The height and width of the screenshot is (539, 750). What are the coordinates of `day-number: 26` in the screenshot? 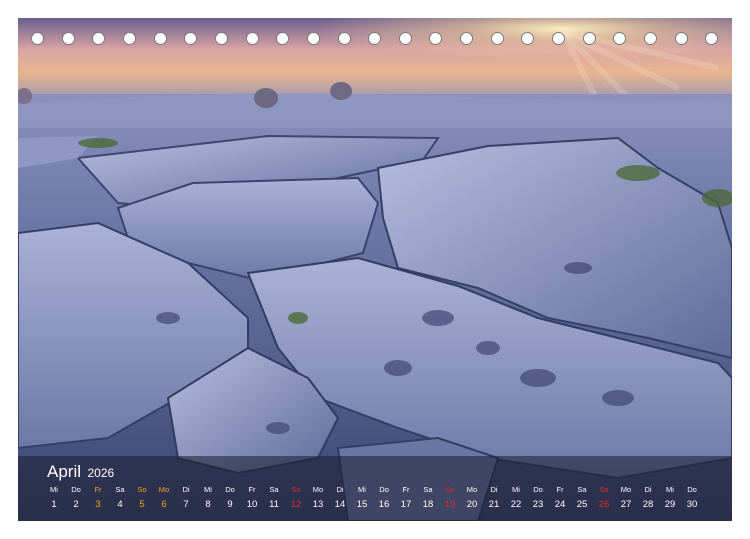 It's located at (604, 504).